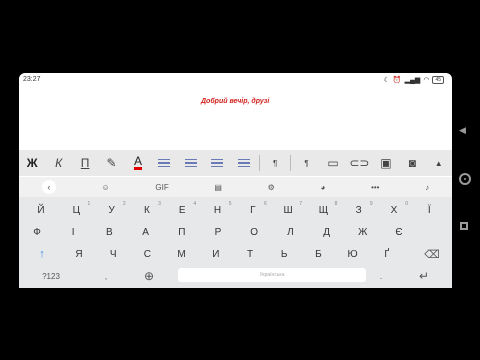 The width and height of the screenshot is (480, 360). What do you see at coordinates (394, 210) in the screenshot?
I see `key: Х0` at bounding box center [394, 210].